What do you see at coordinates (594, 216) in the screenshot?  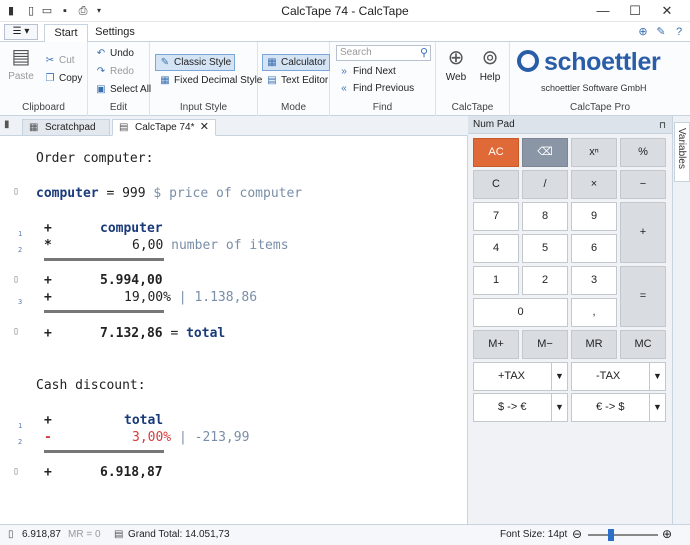 I see `key-9: 9` at bounding box center [594, 216].